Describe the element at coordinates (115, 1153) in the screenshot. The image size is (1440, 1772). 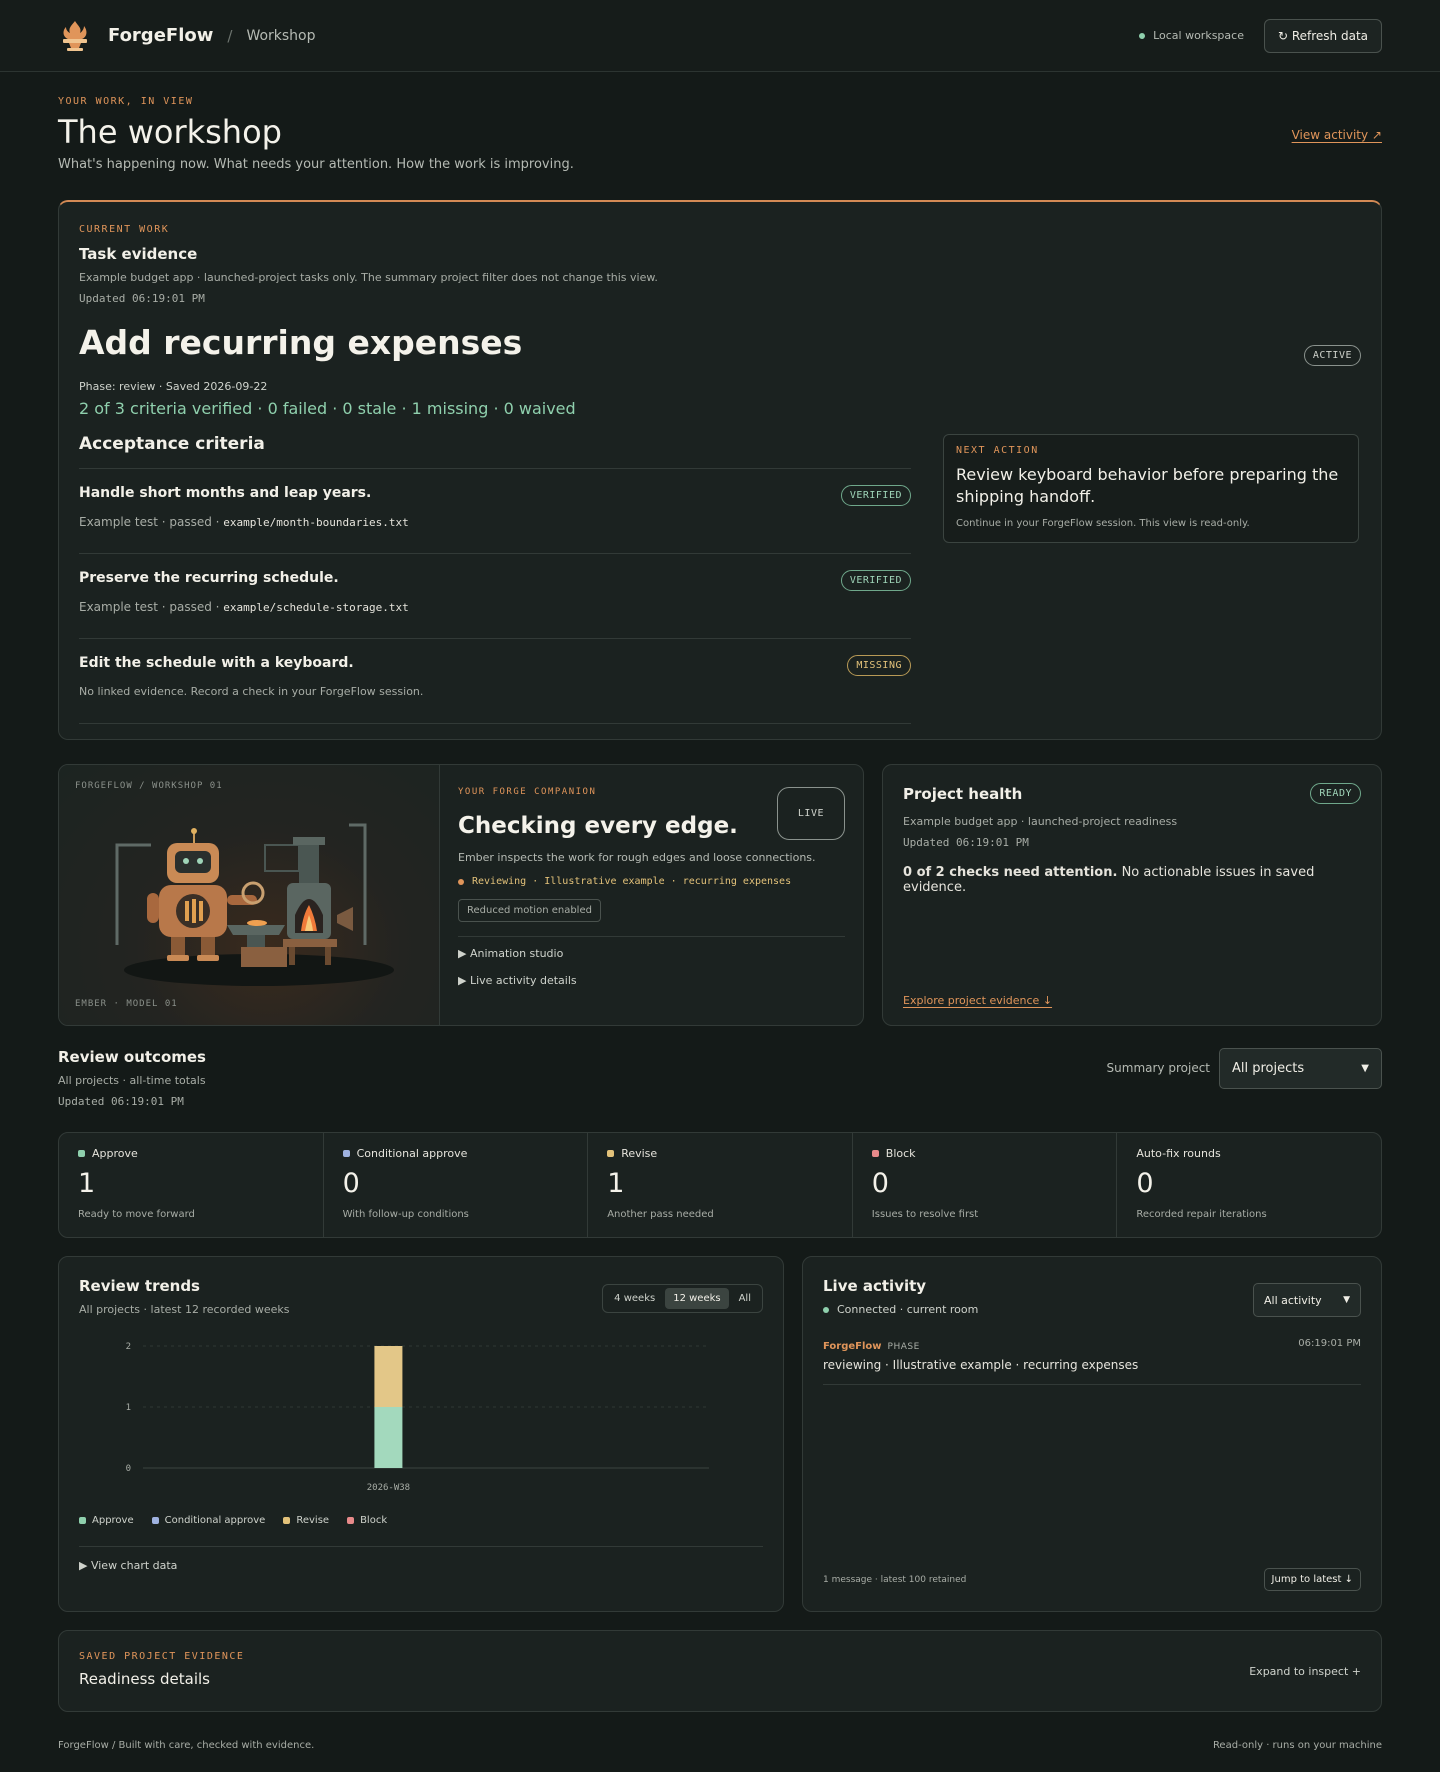
I see `stat-label: Approve` at that location.